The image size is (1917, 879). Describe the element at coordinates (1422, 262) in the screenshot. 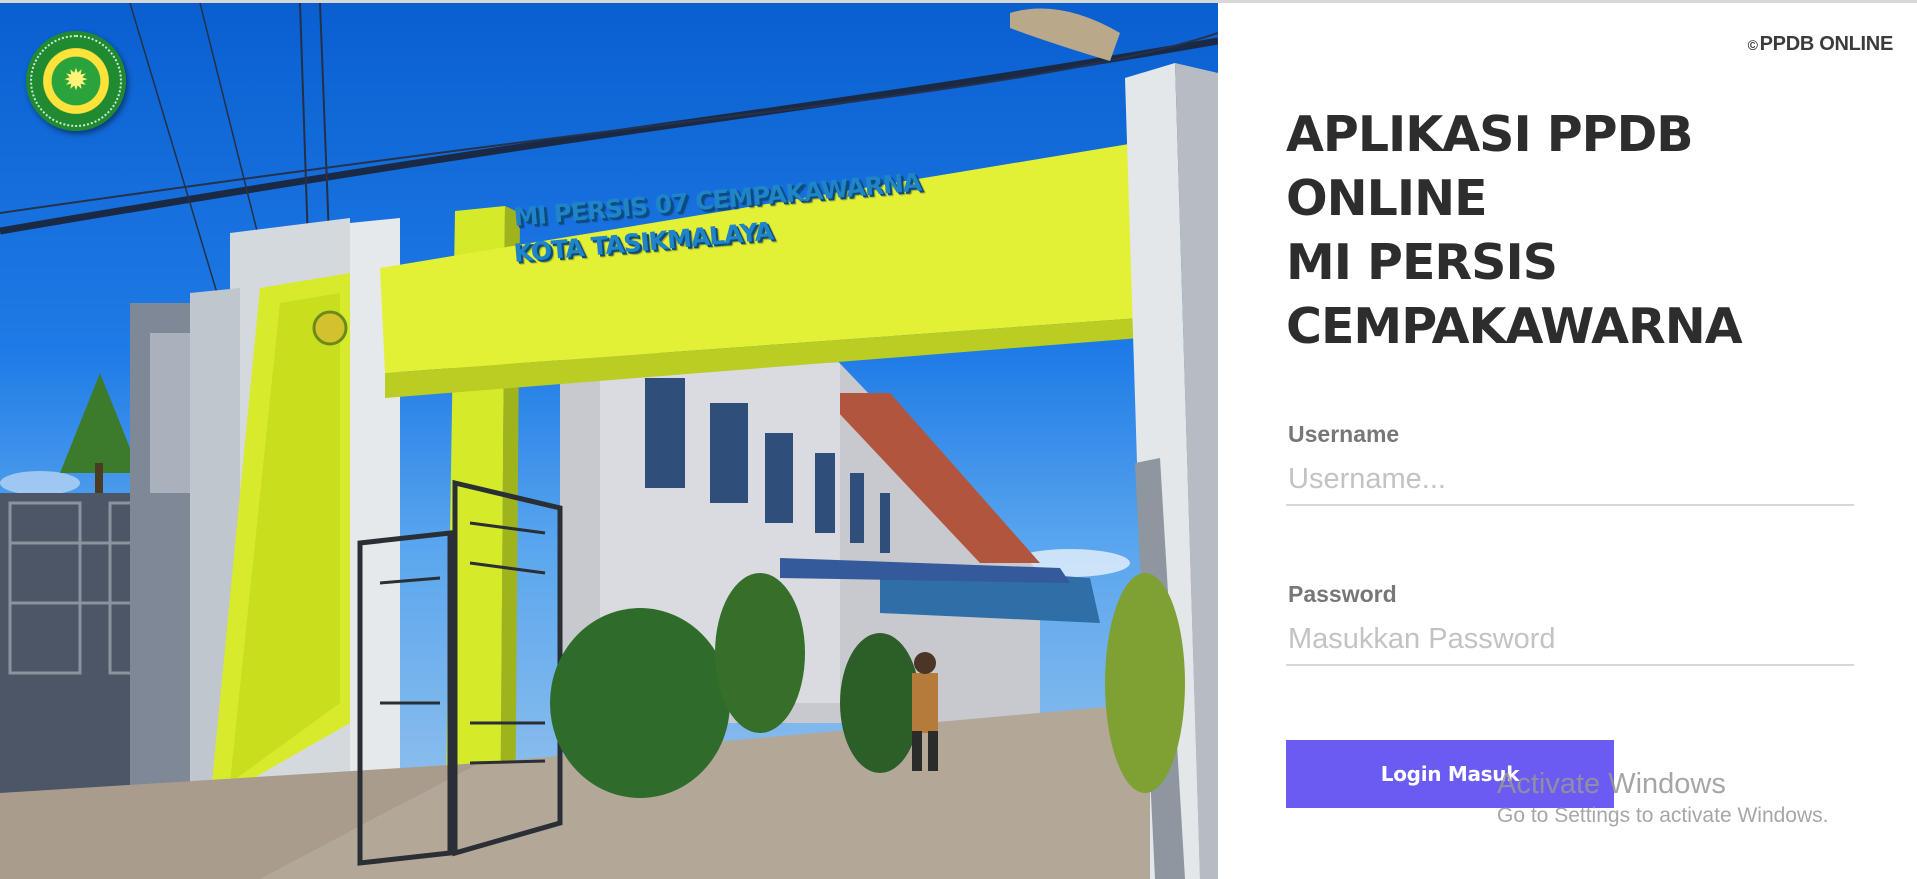

I see `title-line-3: MI PERSIS` at that location.